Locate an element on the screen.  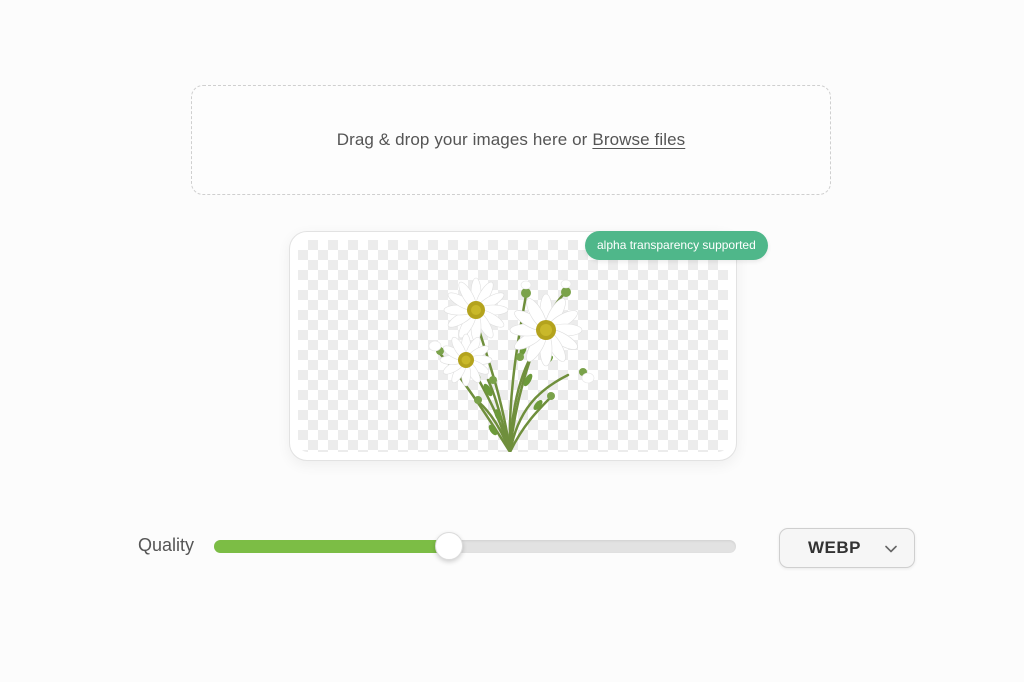
quality-slider is located at coordinates (475, 546).